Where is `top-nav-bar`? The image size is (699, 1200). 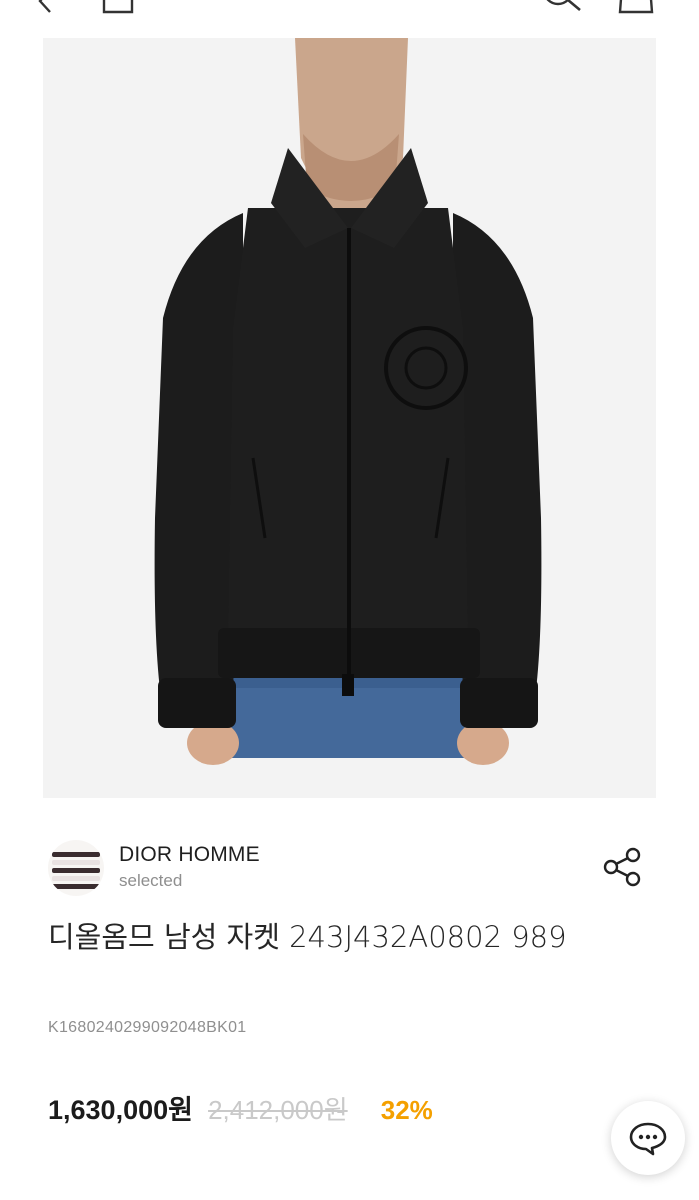
top-nav-bar is located at coordinates (349, 10).